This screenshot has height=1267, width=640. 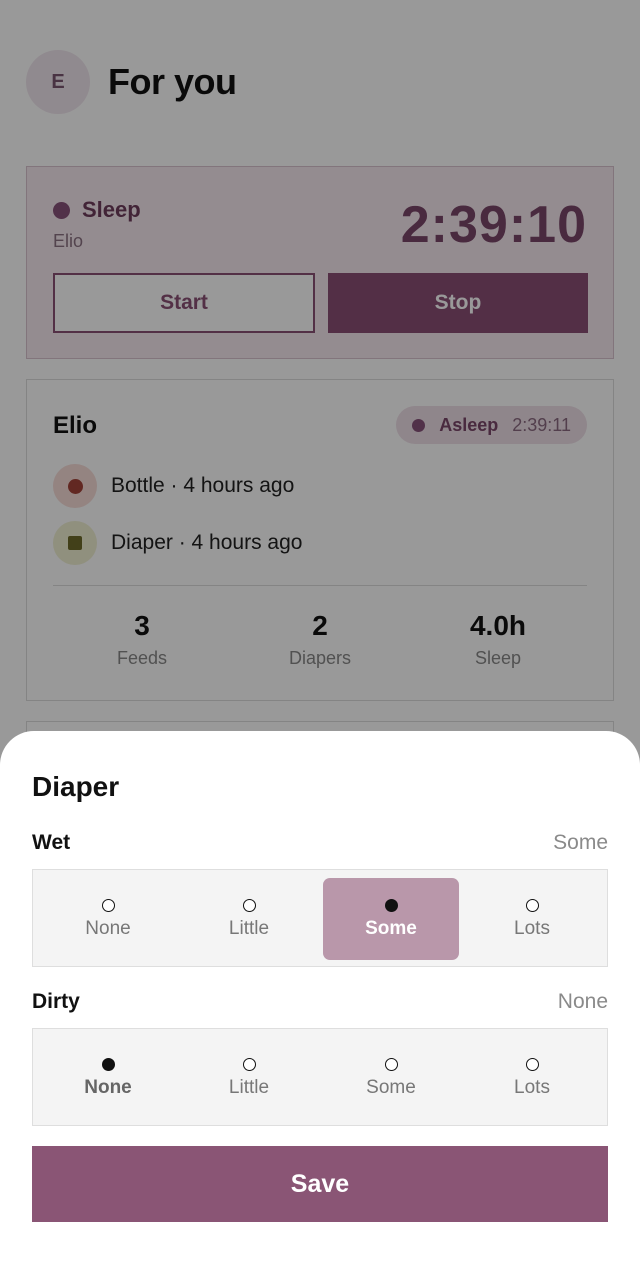 I want to click on wet-value: Some, so click(x=580, y=842).